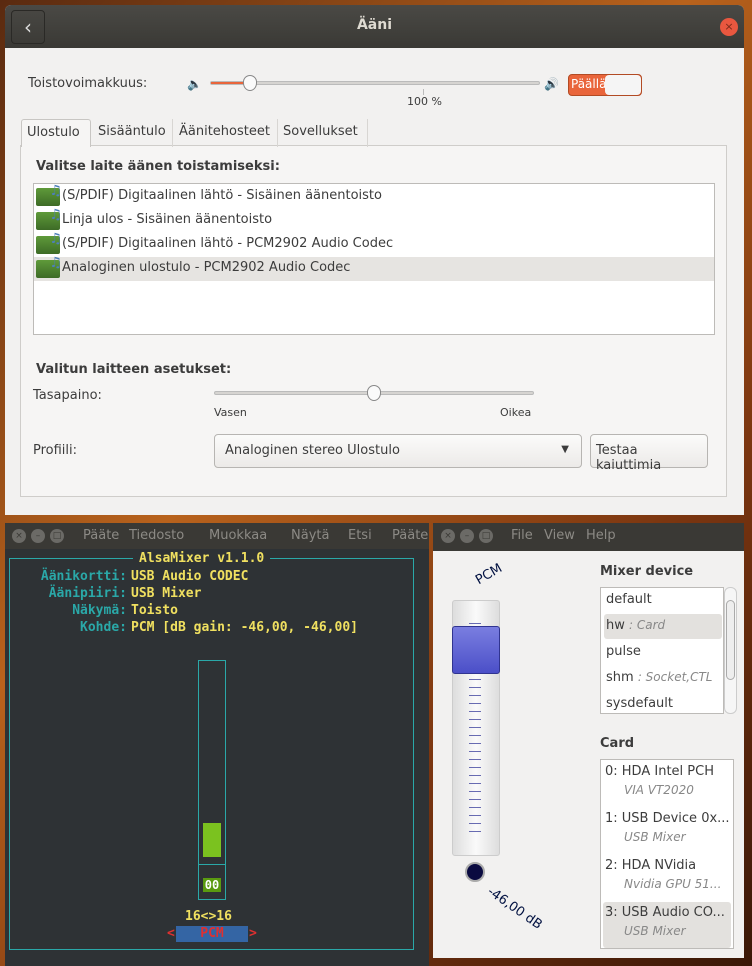  What do you see at coordinates (226, 133) in the screenshot?
I see `tab-sound-effects: Äänitehosteet` at bounding box center [226, 133].